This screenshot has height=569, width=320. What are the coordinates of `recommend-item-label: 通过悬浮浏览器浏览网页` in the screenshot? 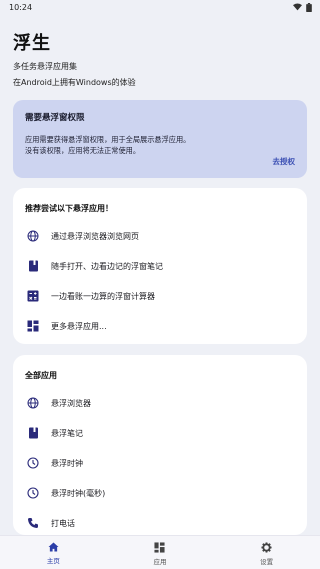 It's located at (95, 236).